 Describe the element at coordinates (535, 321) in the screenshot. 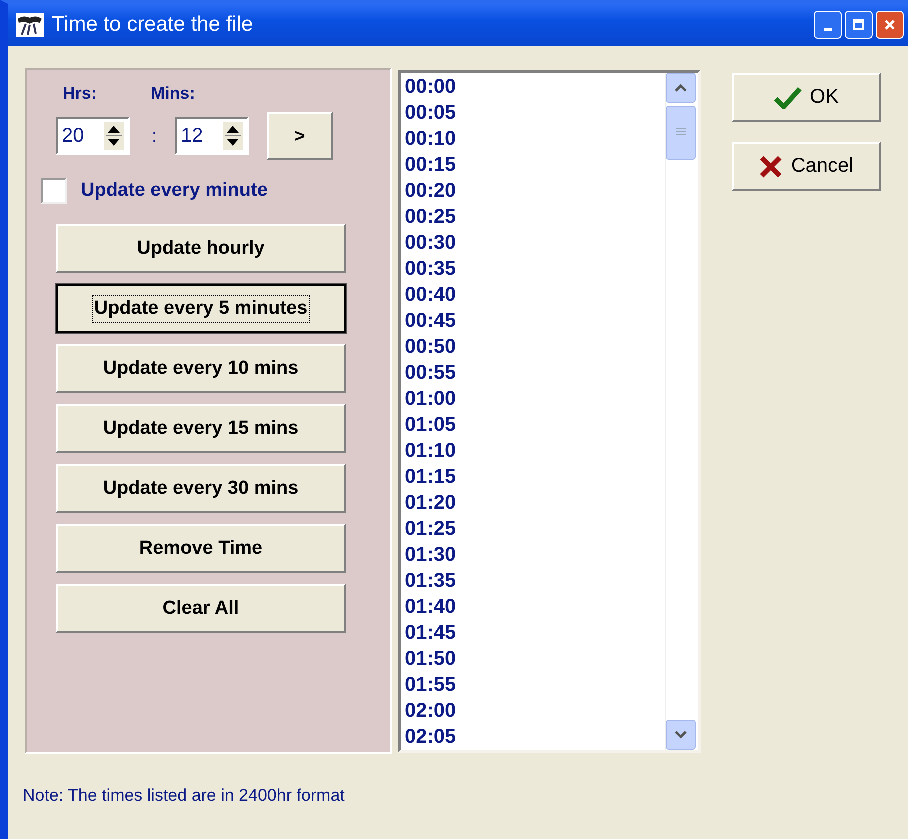

I see `time-list-item: 00:45` at that location.